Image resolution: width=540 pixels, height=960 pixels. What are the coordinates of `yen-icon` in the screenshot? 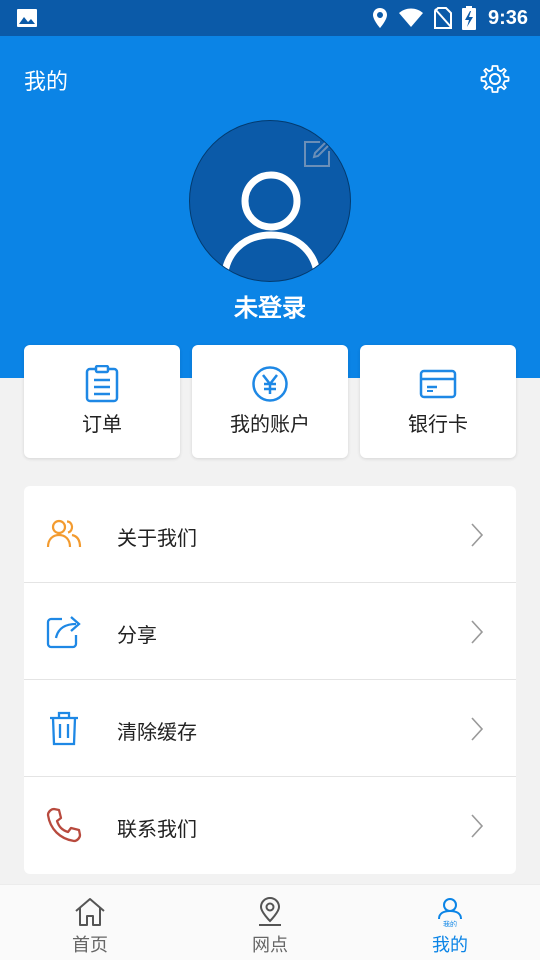 It's located at (270, 384).